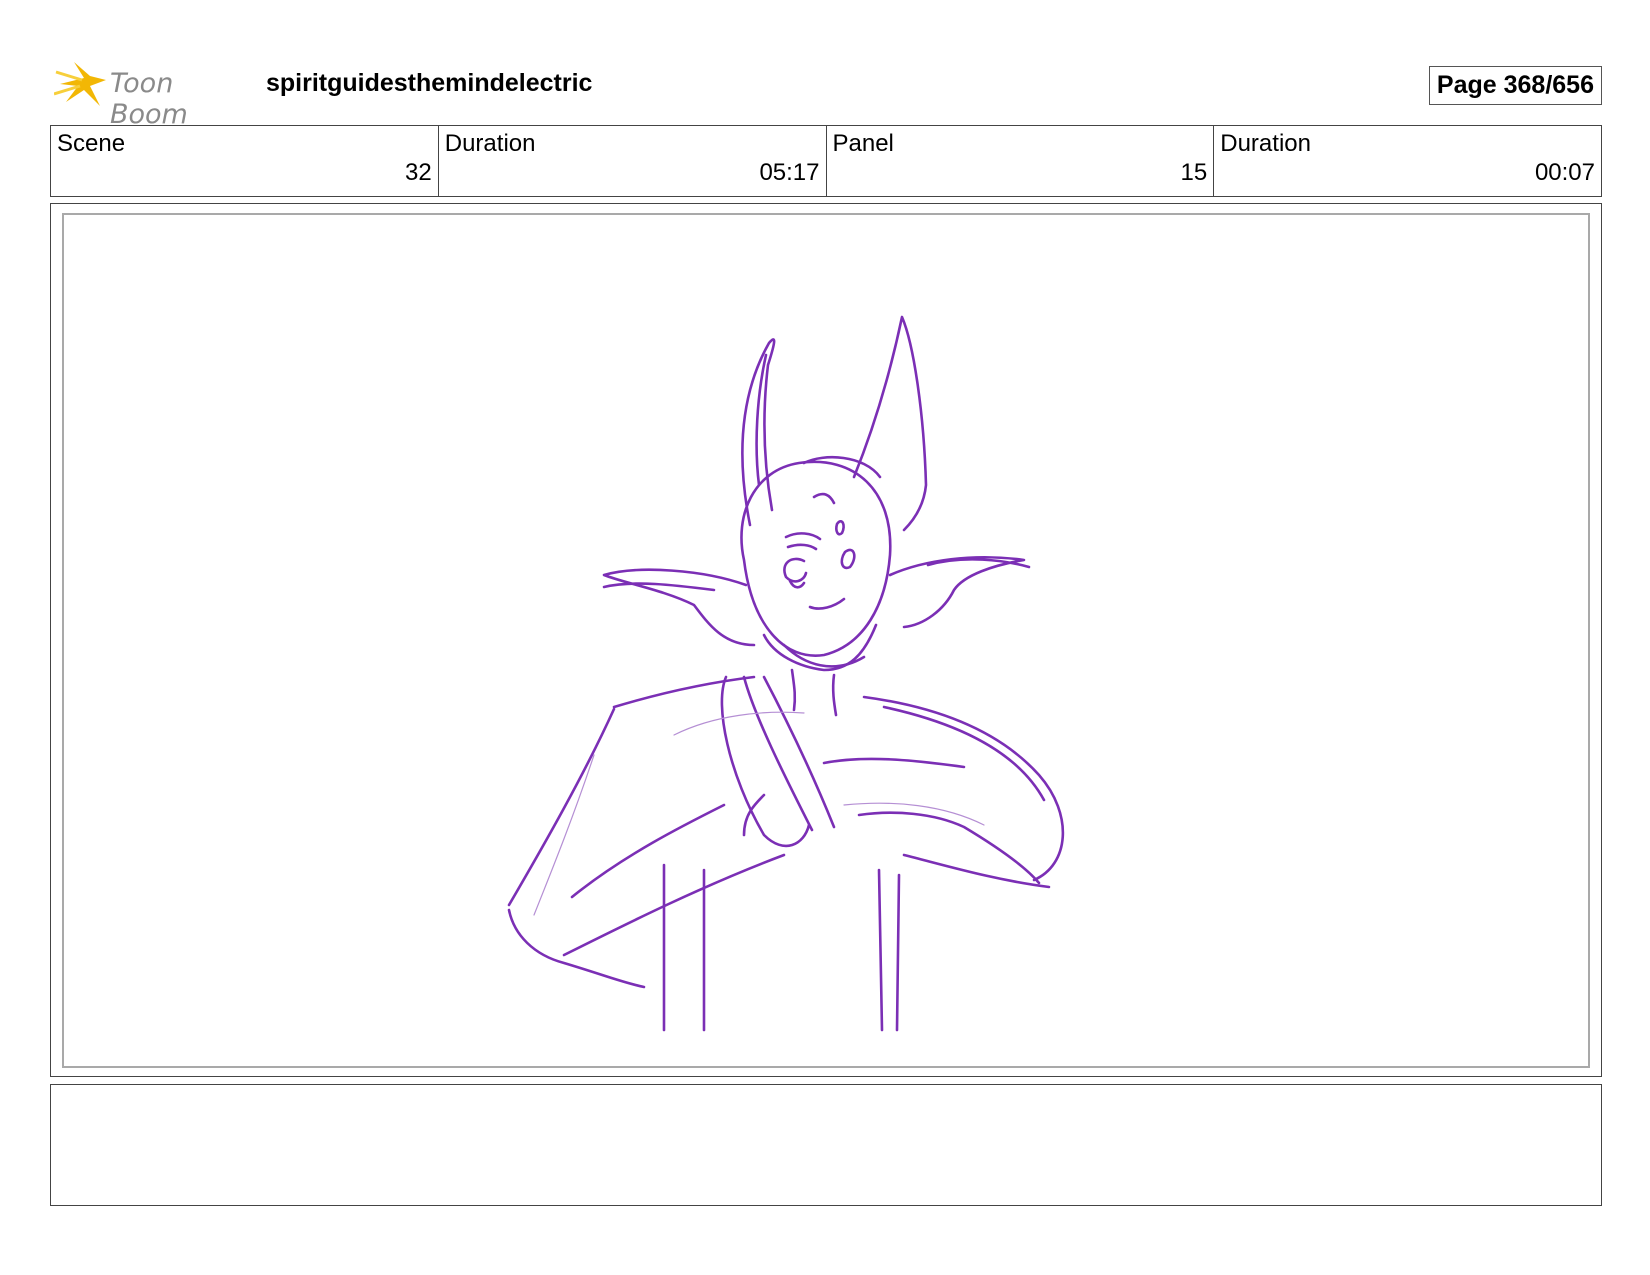 Image resolution: width=1650 pixels, height=1275 pixels. I want to click on panel-duration-cell: Duration 00:07, so click(1407, 161).